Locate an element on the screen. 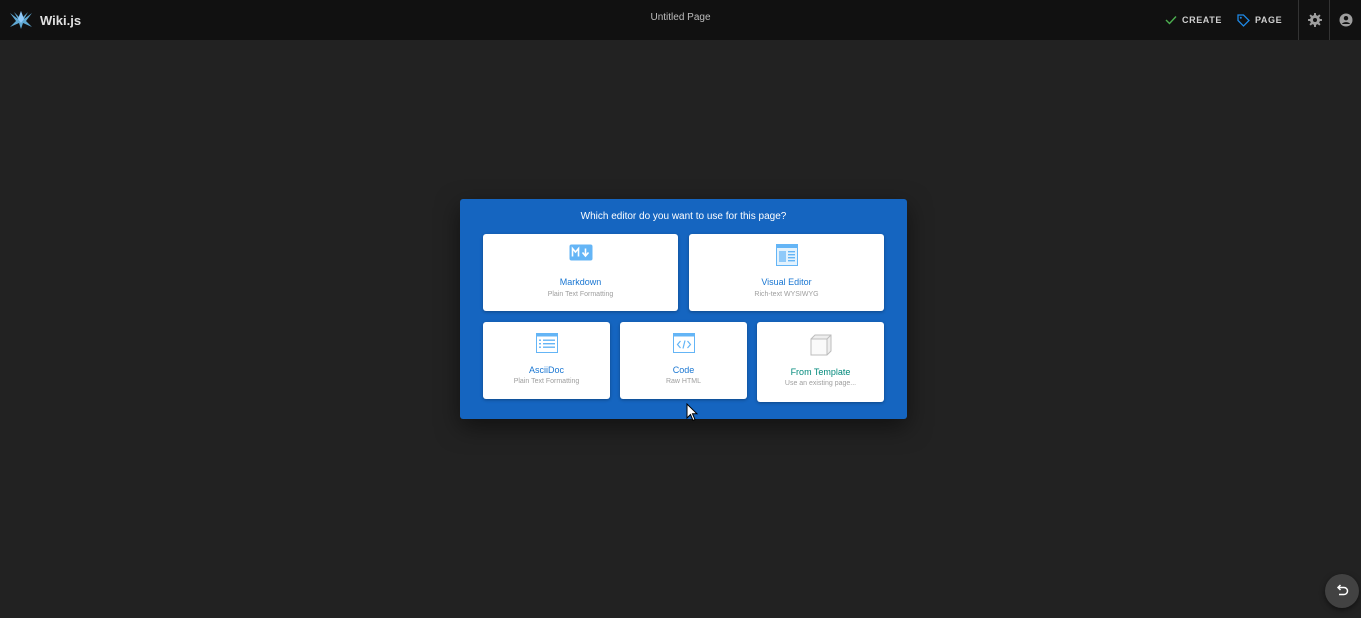 This screenshot has width=1361, height=618. visual-editor-icon is located at coordinates (786, 255).